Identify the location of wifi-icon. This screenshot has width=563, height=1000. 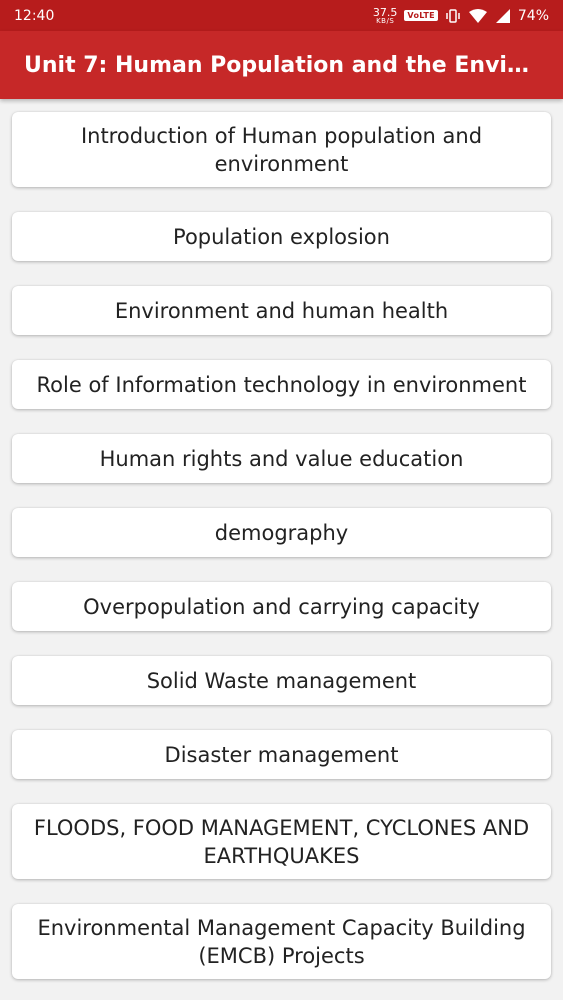
(478, 16).